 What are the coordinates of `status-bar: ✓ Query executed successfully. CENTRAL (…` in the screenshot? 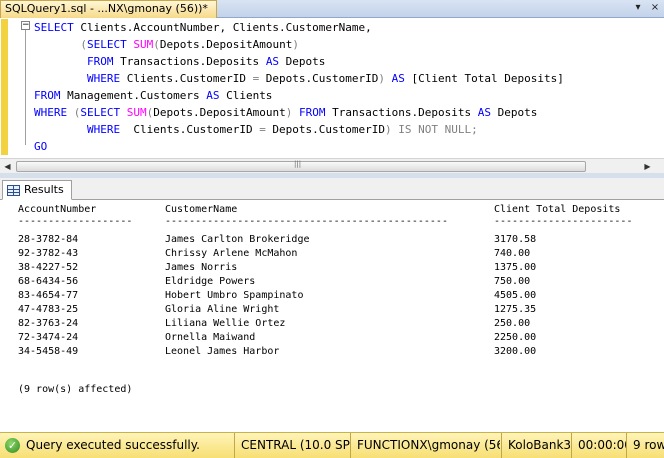 It's located at (332, 445).